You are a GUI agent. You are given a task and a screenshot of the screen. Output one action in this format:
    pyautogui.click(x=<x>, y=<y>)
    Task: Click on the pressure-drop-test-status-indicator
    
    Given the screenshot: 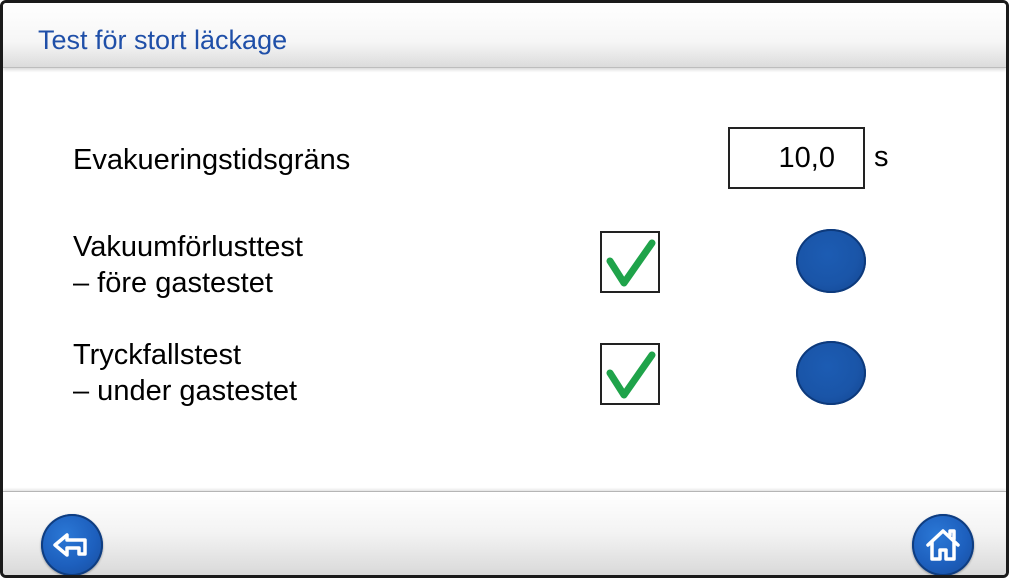 What is the action you would take?
    pyautogui.click(x=831, y=373)
    